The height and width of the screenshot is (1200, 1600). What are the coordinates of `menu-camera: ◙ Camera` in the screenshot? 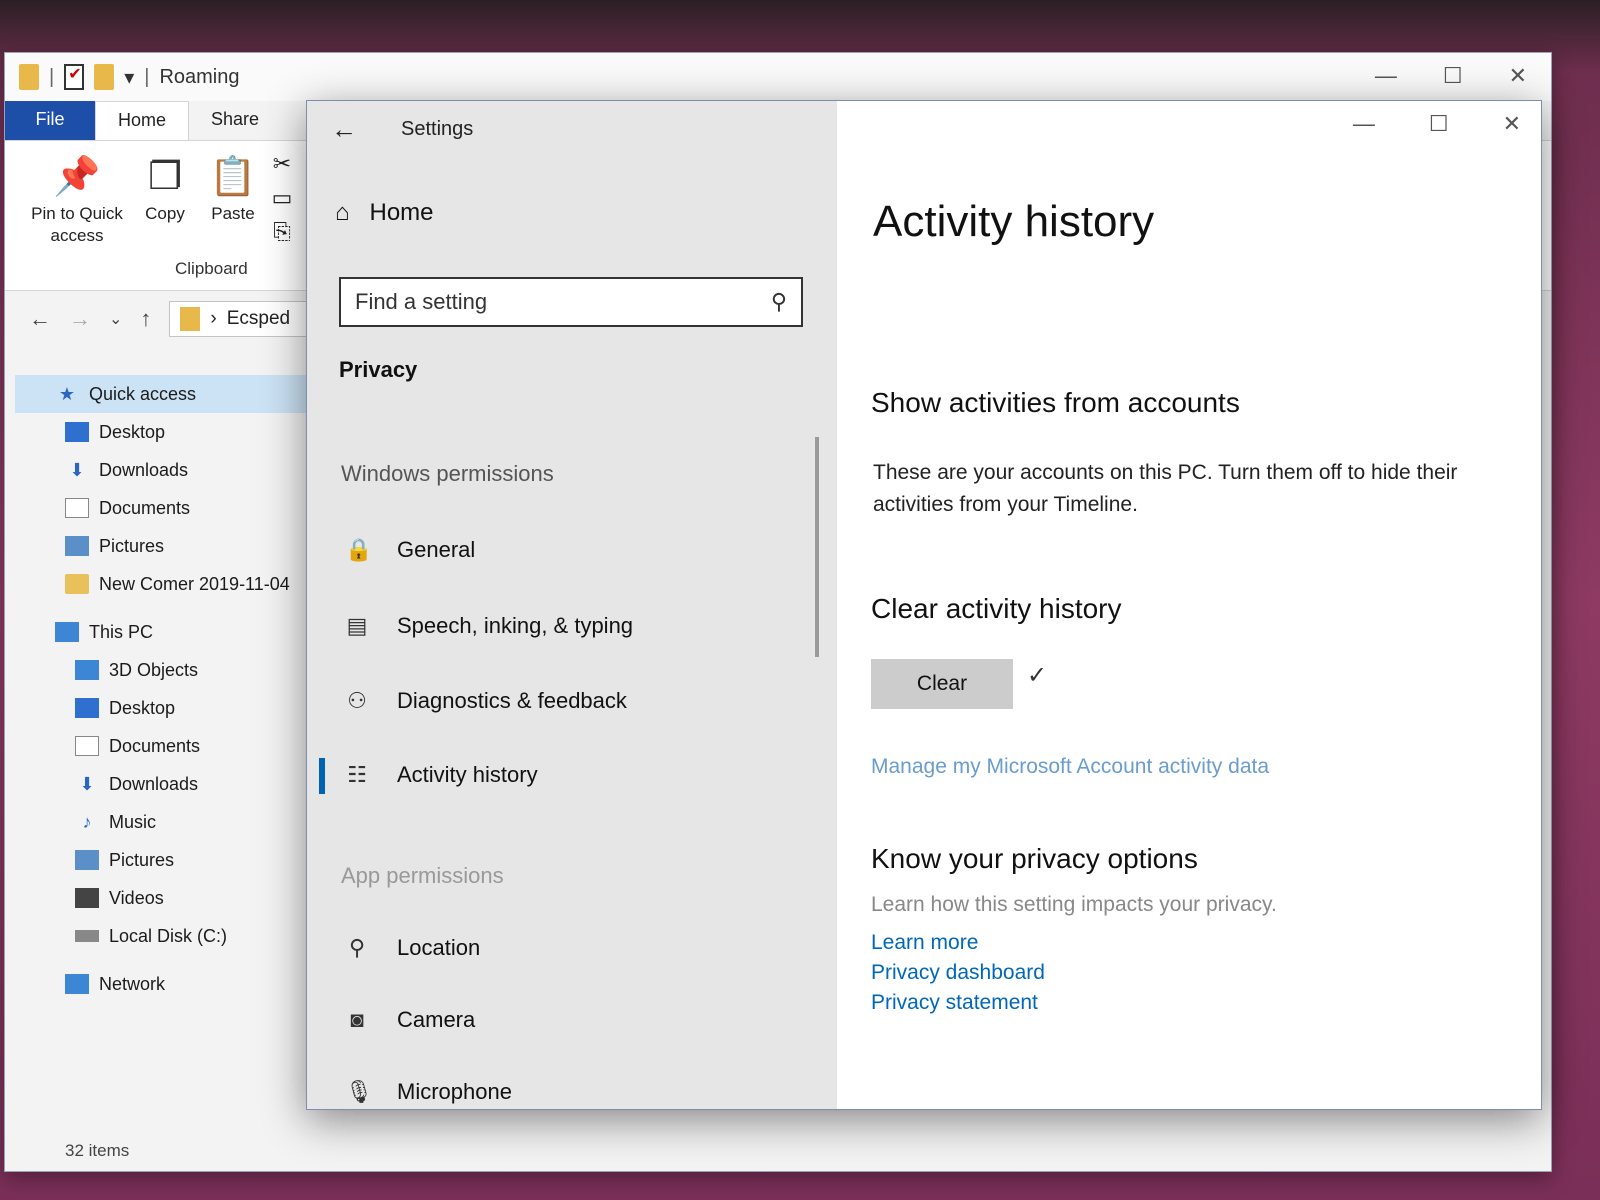 It's located at (410, 1020).